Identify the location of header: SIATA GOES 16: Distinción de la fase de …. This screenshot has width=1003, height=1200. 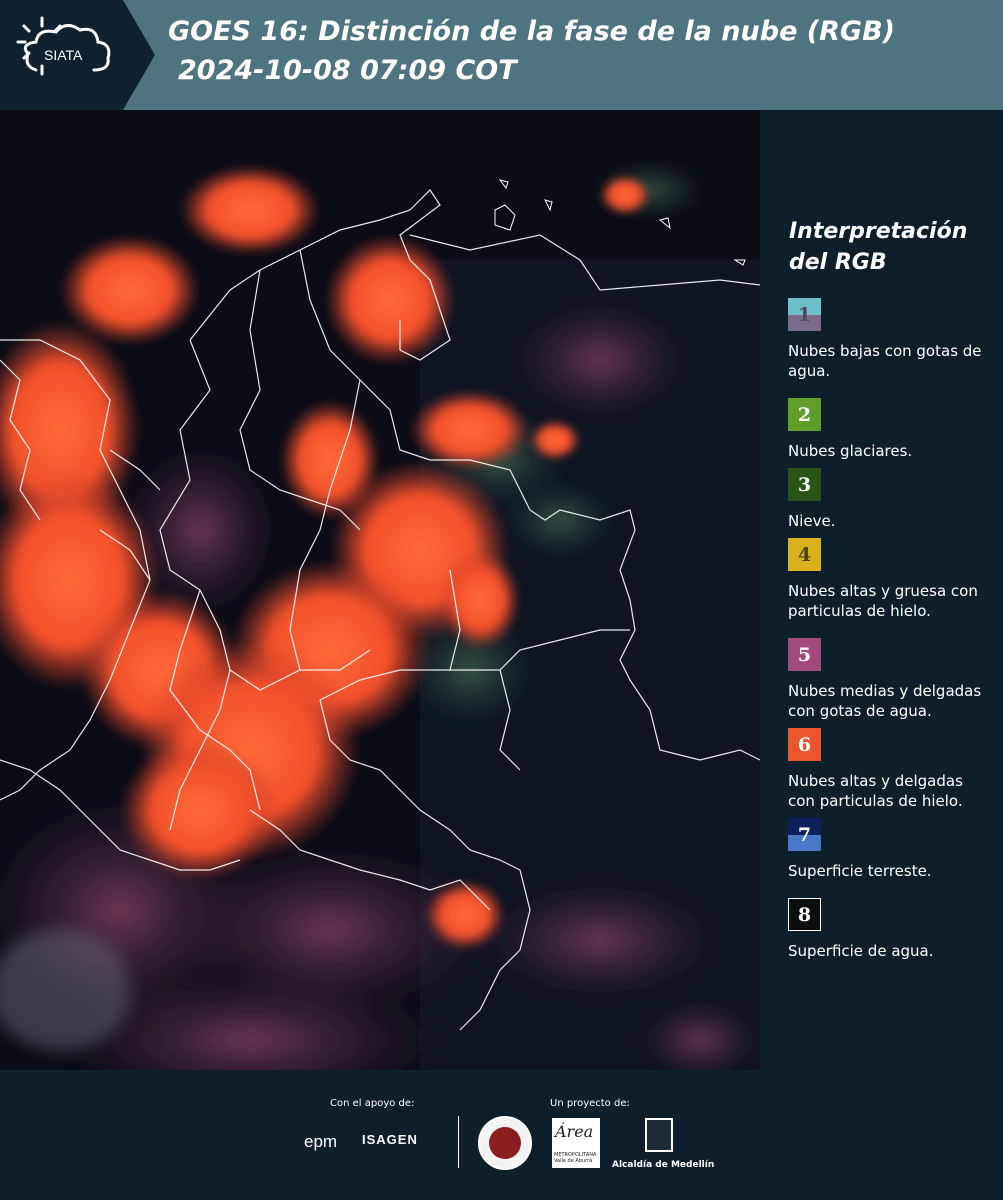
(501, 55).